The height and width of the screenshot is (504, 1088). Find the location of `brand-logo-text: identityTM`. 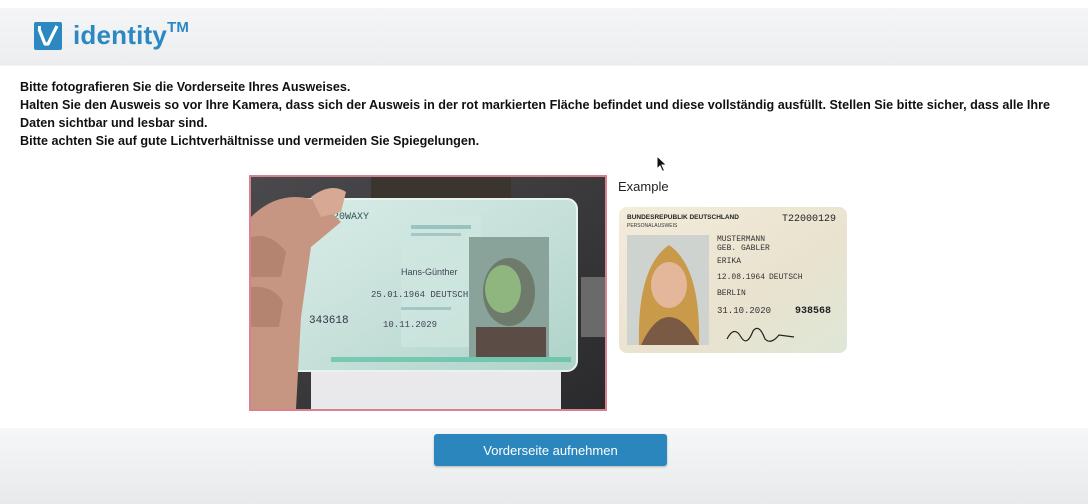

brand-logo-text: identityTM is located at coordinates (131, 35).